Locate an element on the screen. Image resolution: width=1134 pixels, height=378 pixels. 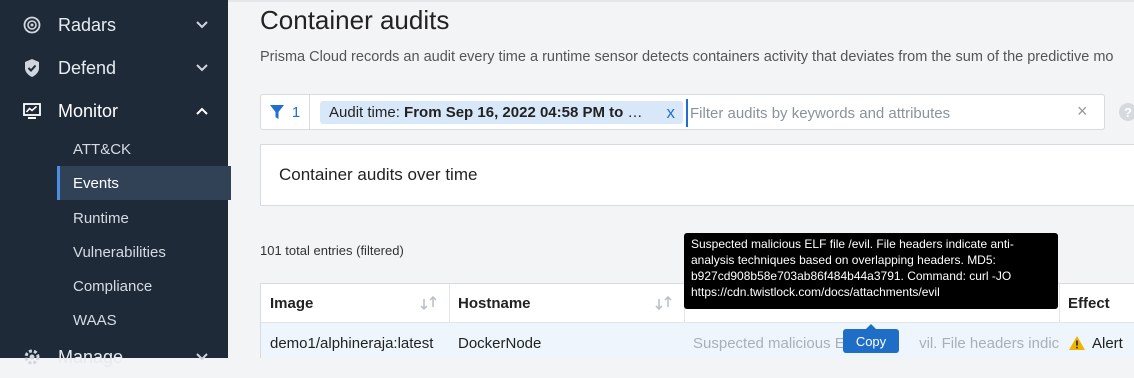
sidebar-item-label: Compliance is located at coordinates (113, 286).